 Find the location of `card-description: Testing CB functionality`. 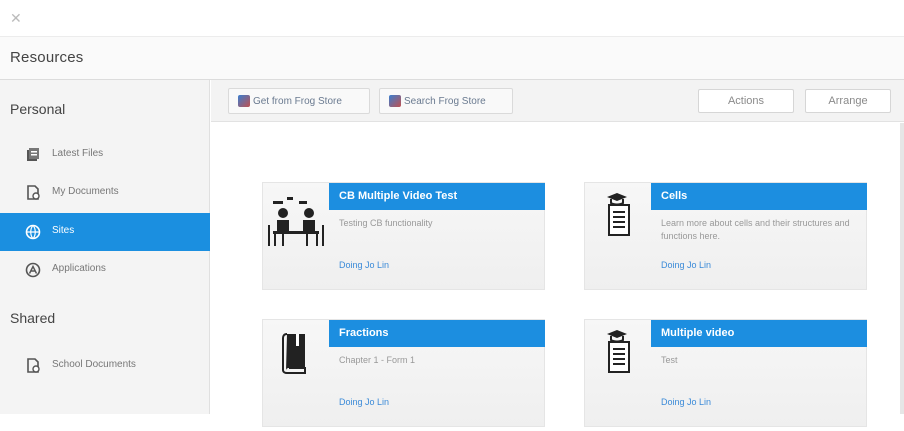

card-description: Testing CB functionality is located at coordinates (386, 223).